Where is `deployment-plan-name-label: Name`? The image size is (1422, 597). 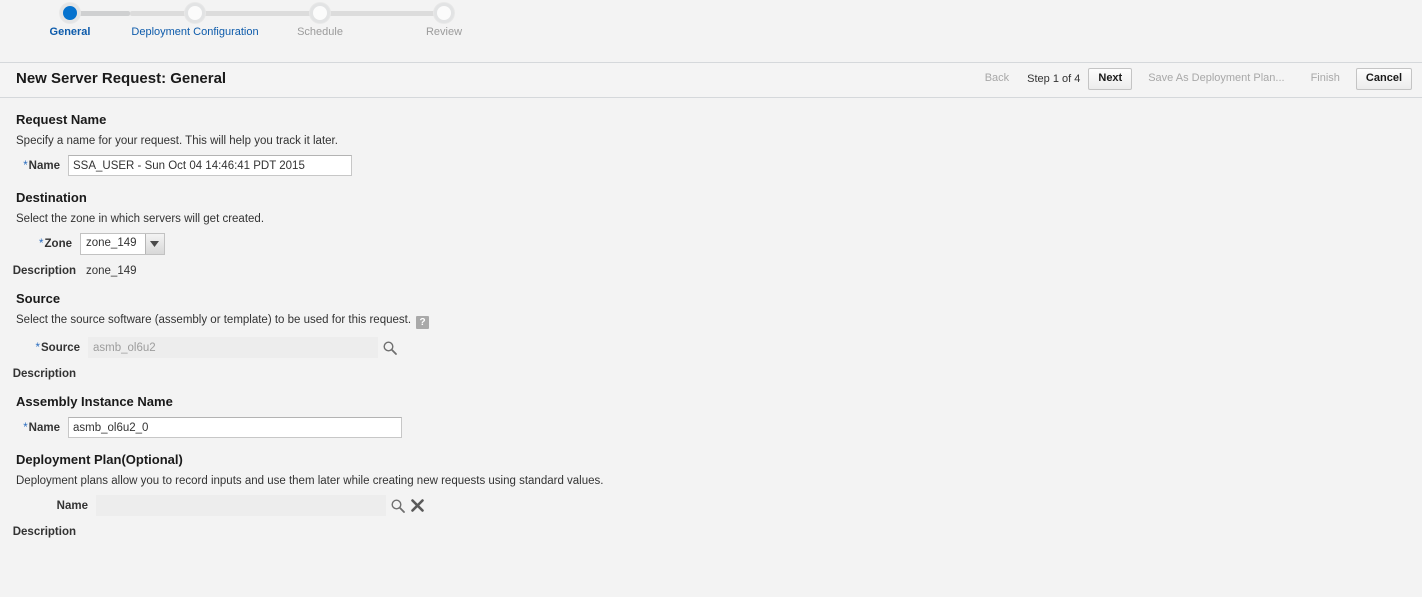
deployment-plan-name-label: Name is located at coordinates (72, 505).